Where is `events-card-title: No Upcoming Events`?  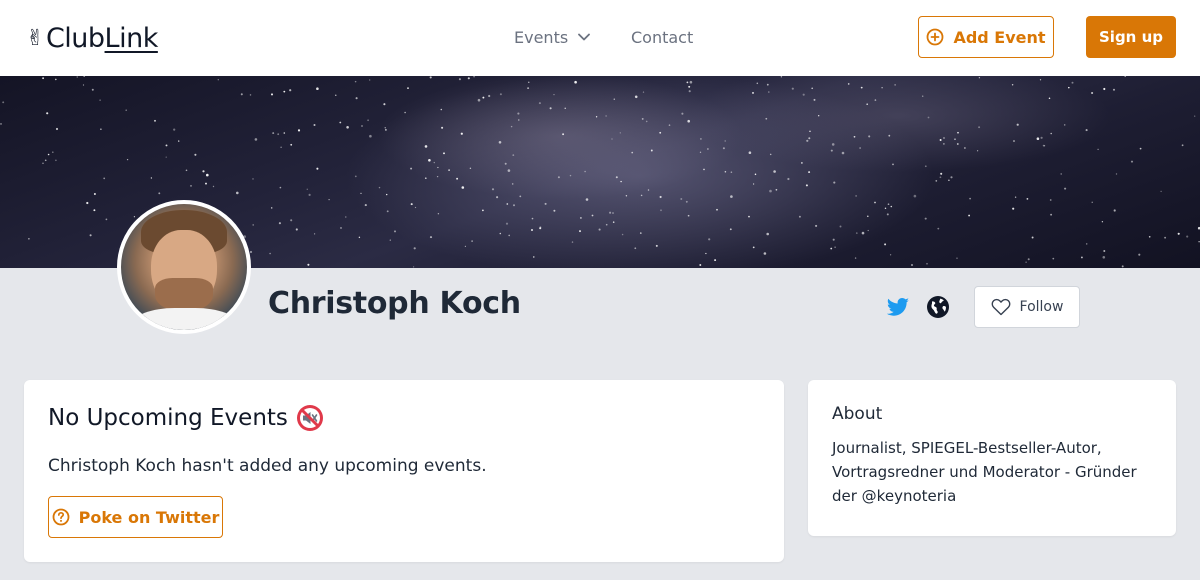 events-card-title: No Upcoming Events is located at coordinates (186, 418).